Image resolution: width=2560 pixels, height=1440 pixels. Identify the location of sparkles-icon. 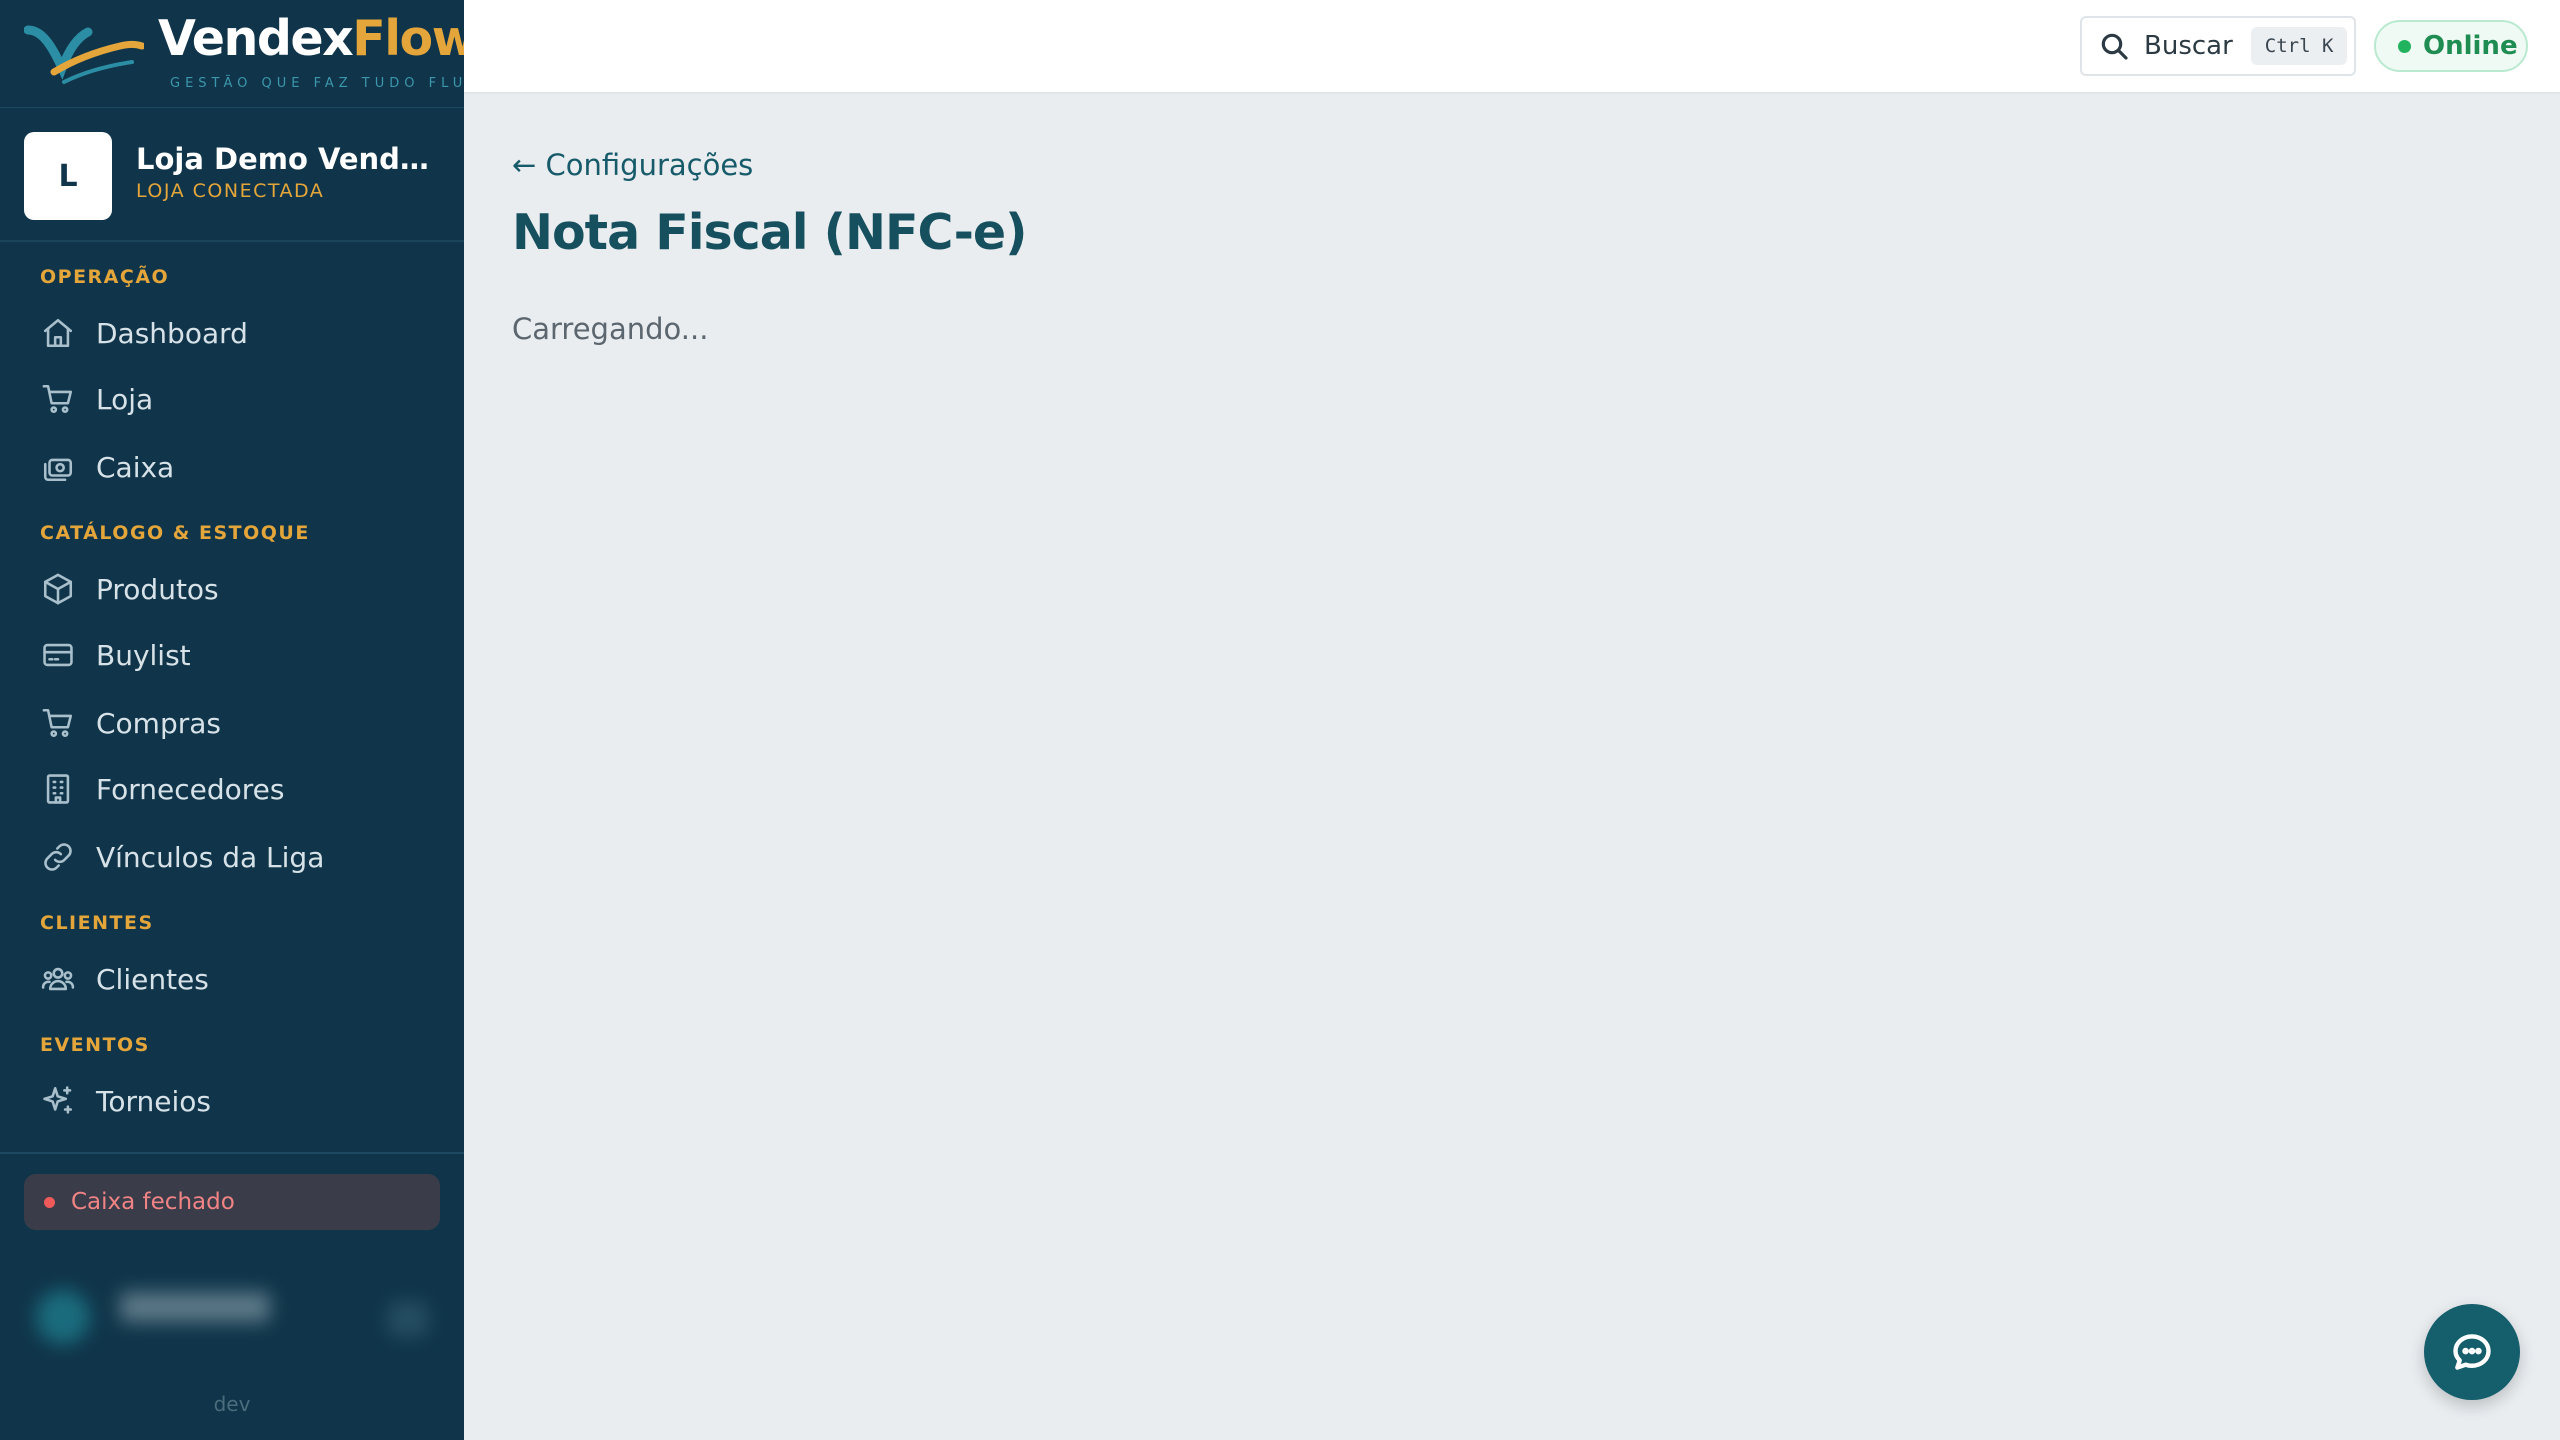
(58, 1101).